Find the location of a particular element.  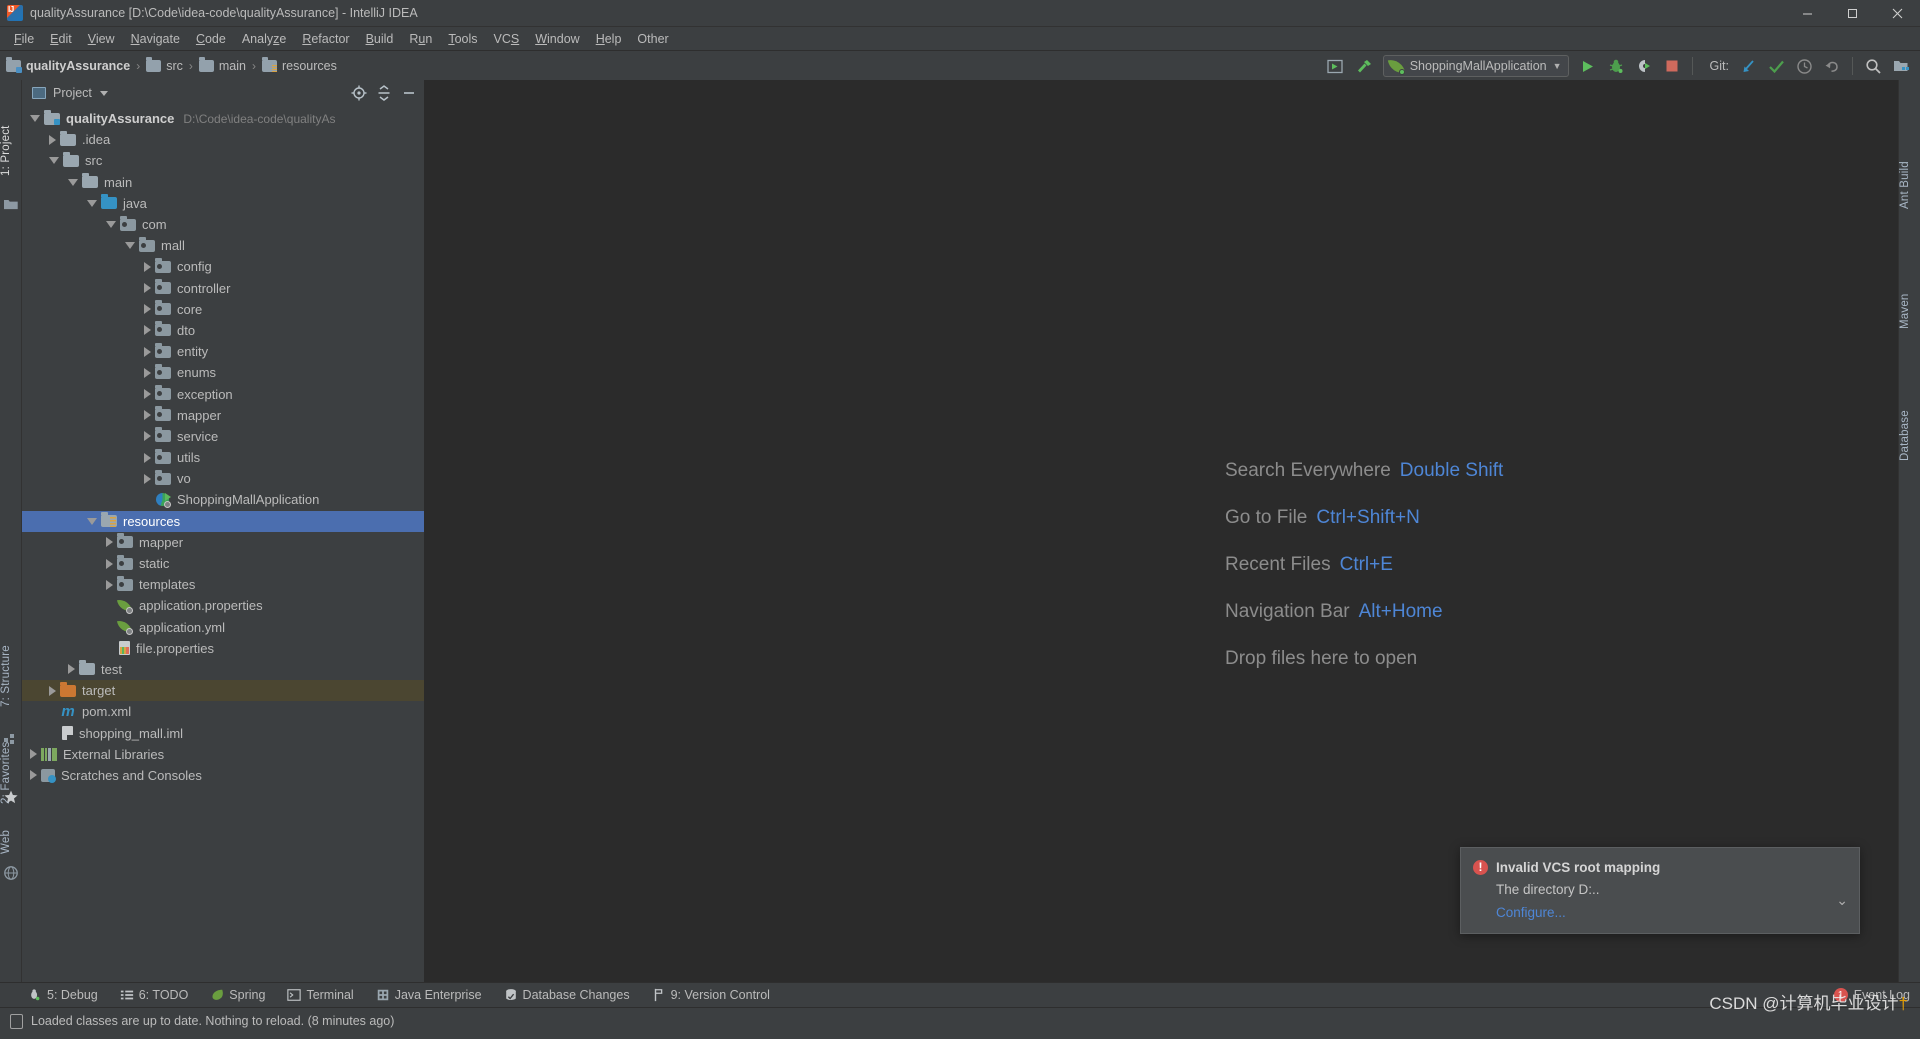

sidebar-item-project: 1: Project is located at coordinates (11, 151).